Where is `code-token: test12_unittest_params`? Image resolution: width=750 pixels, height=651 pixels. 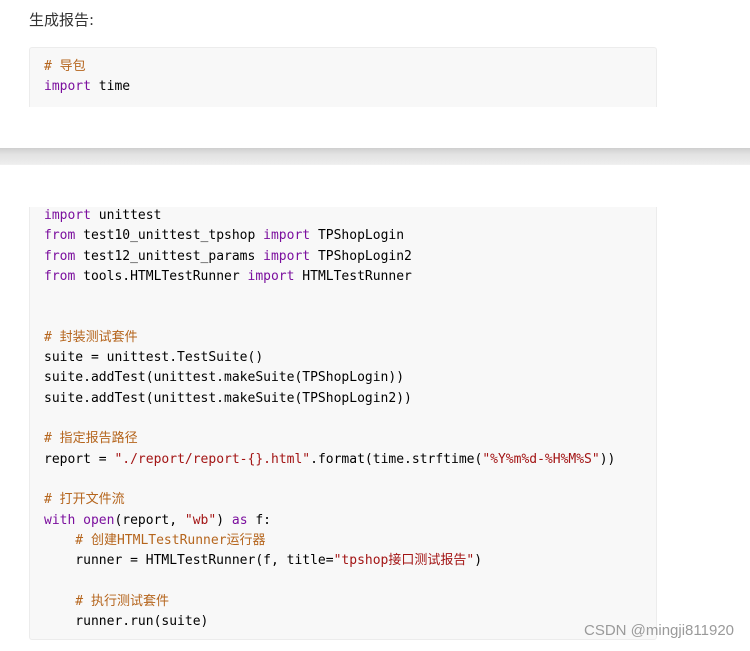
code-token: test12_unittest_params is located at coordinates (169, 256).